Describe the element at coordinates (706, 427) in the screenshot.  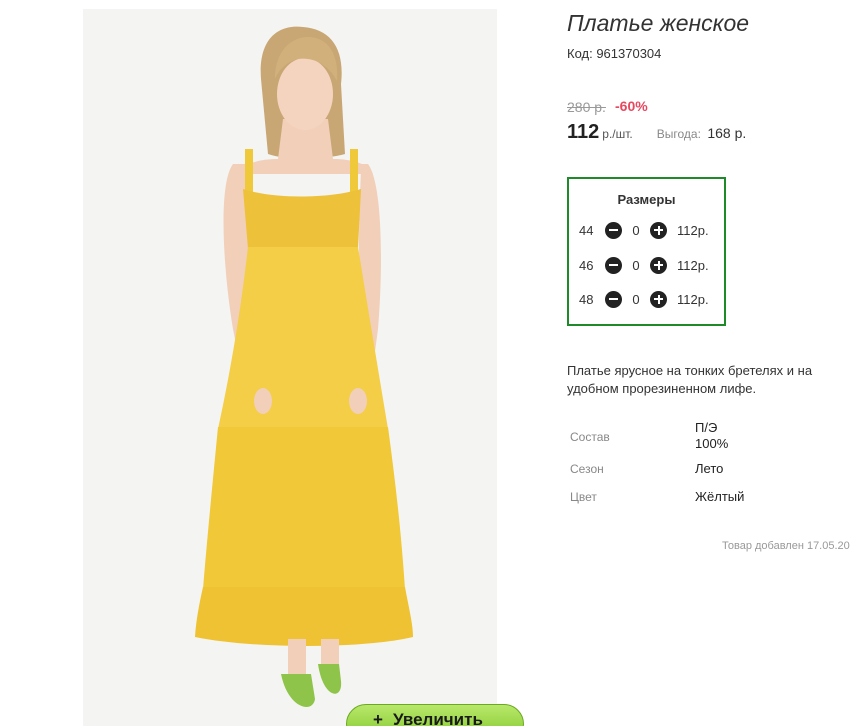
I see `property-value: П/Э` at that location.